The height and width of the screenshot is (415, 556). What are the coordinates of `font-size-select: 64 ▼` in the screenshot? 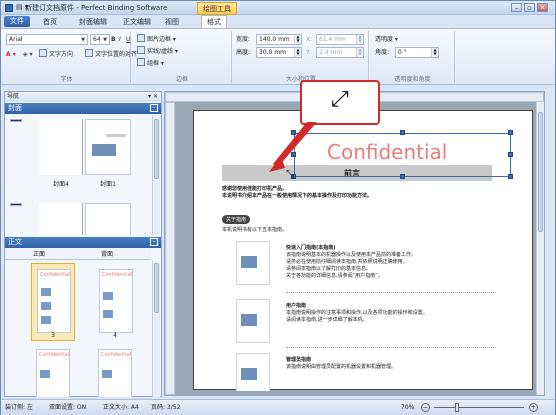 It's located at (100, 39).